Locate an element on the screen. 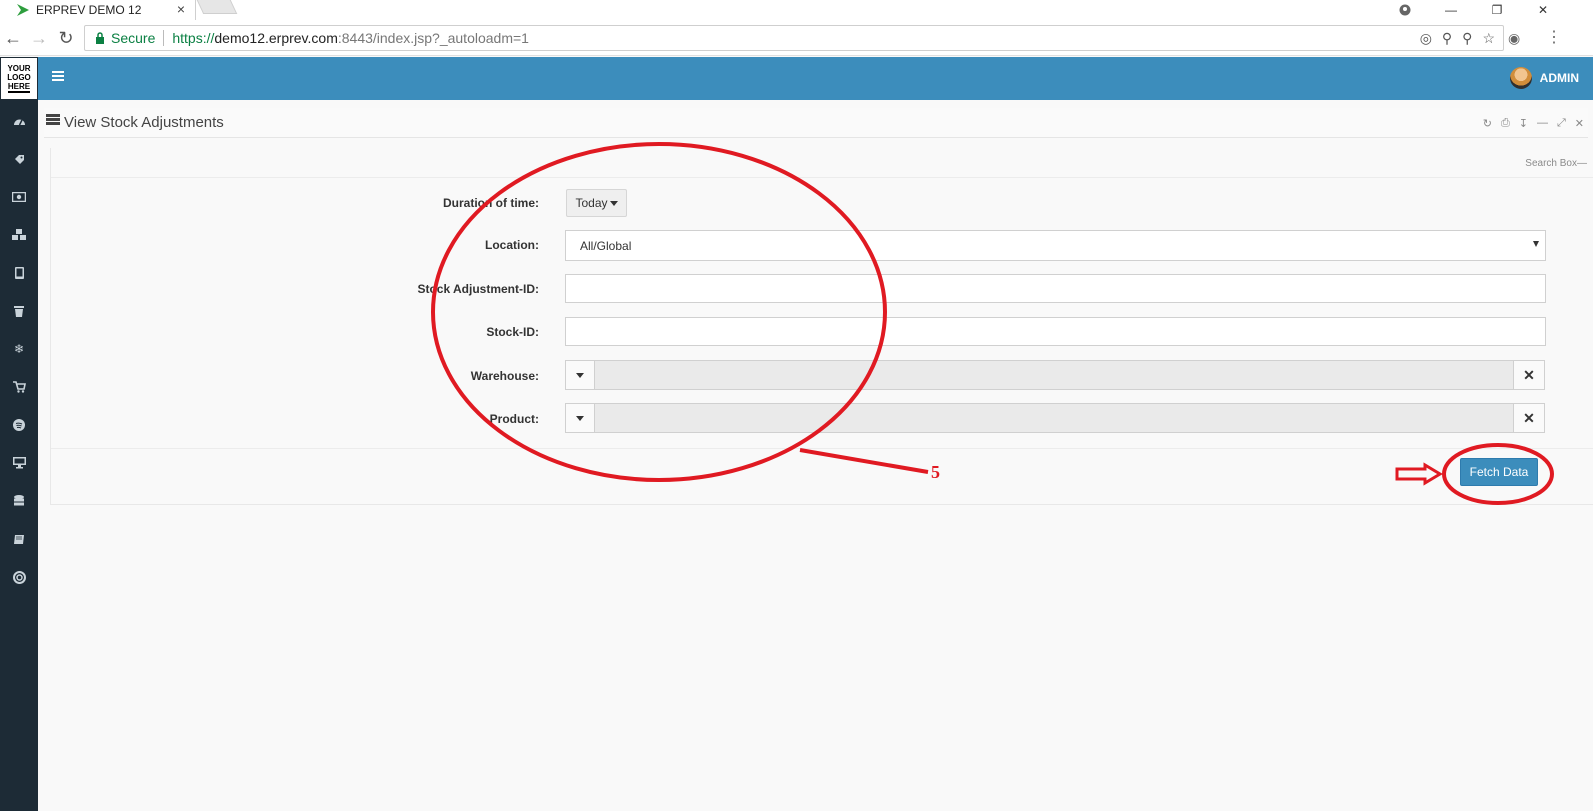  logo-line-3: HERE is located at coordinates (19, 87).